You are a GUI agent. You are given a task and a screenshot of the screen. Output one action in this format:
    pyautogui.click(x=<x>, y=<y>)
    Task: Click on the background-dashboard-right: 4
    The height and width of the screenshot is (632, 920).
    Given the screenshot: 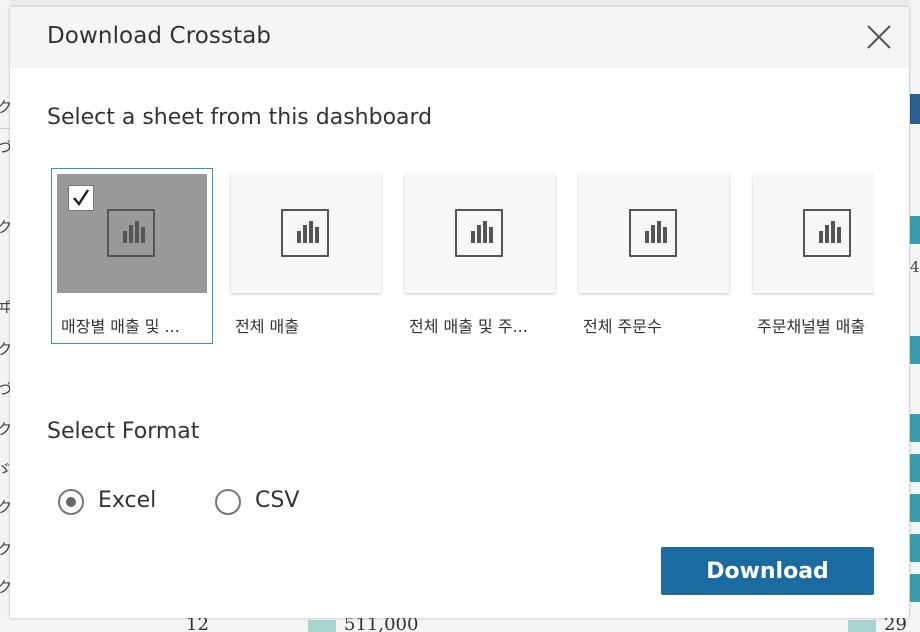 What is the action you would take?
    pyautogui.click(x=915, y=316)
    